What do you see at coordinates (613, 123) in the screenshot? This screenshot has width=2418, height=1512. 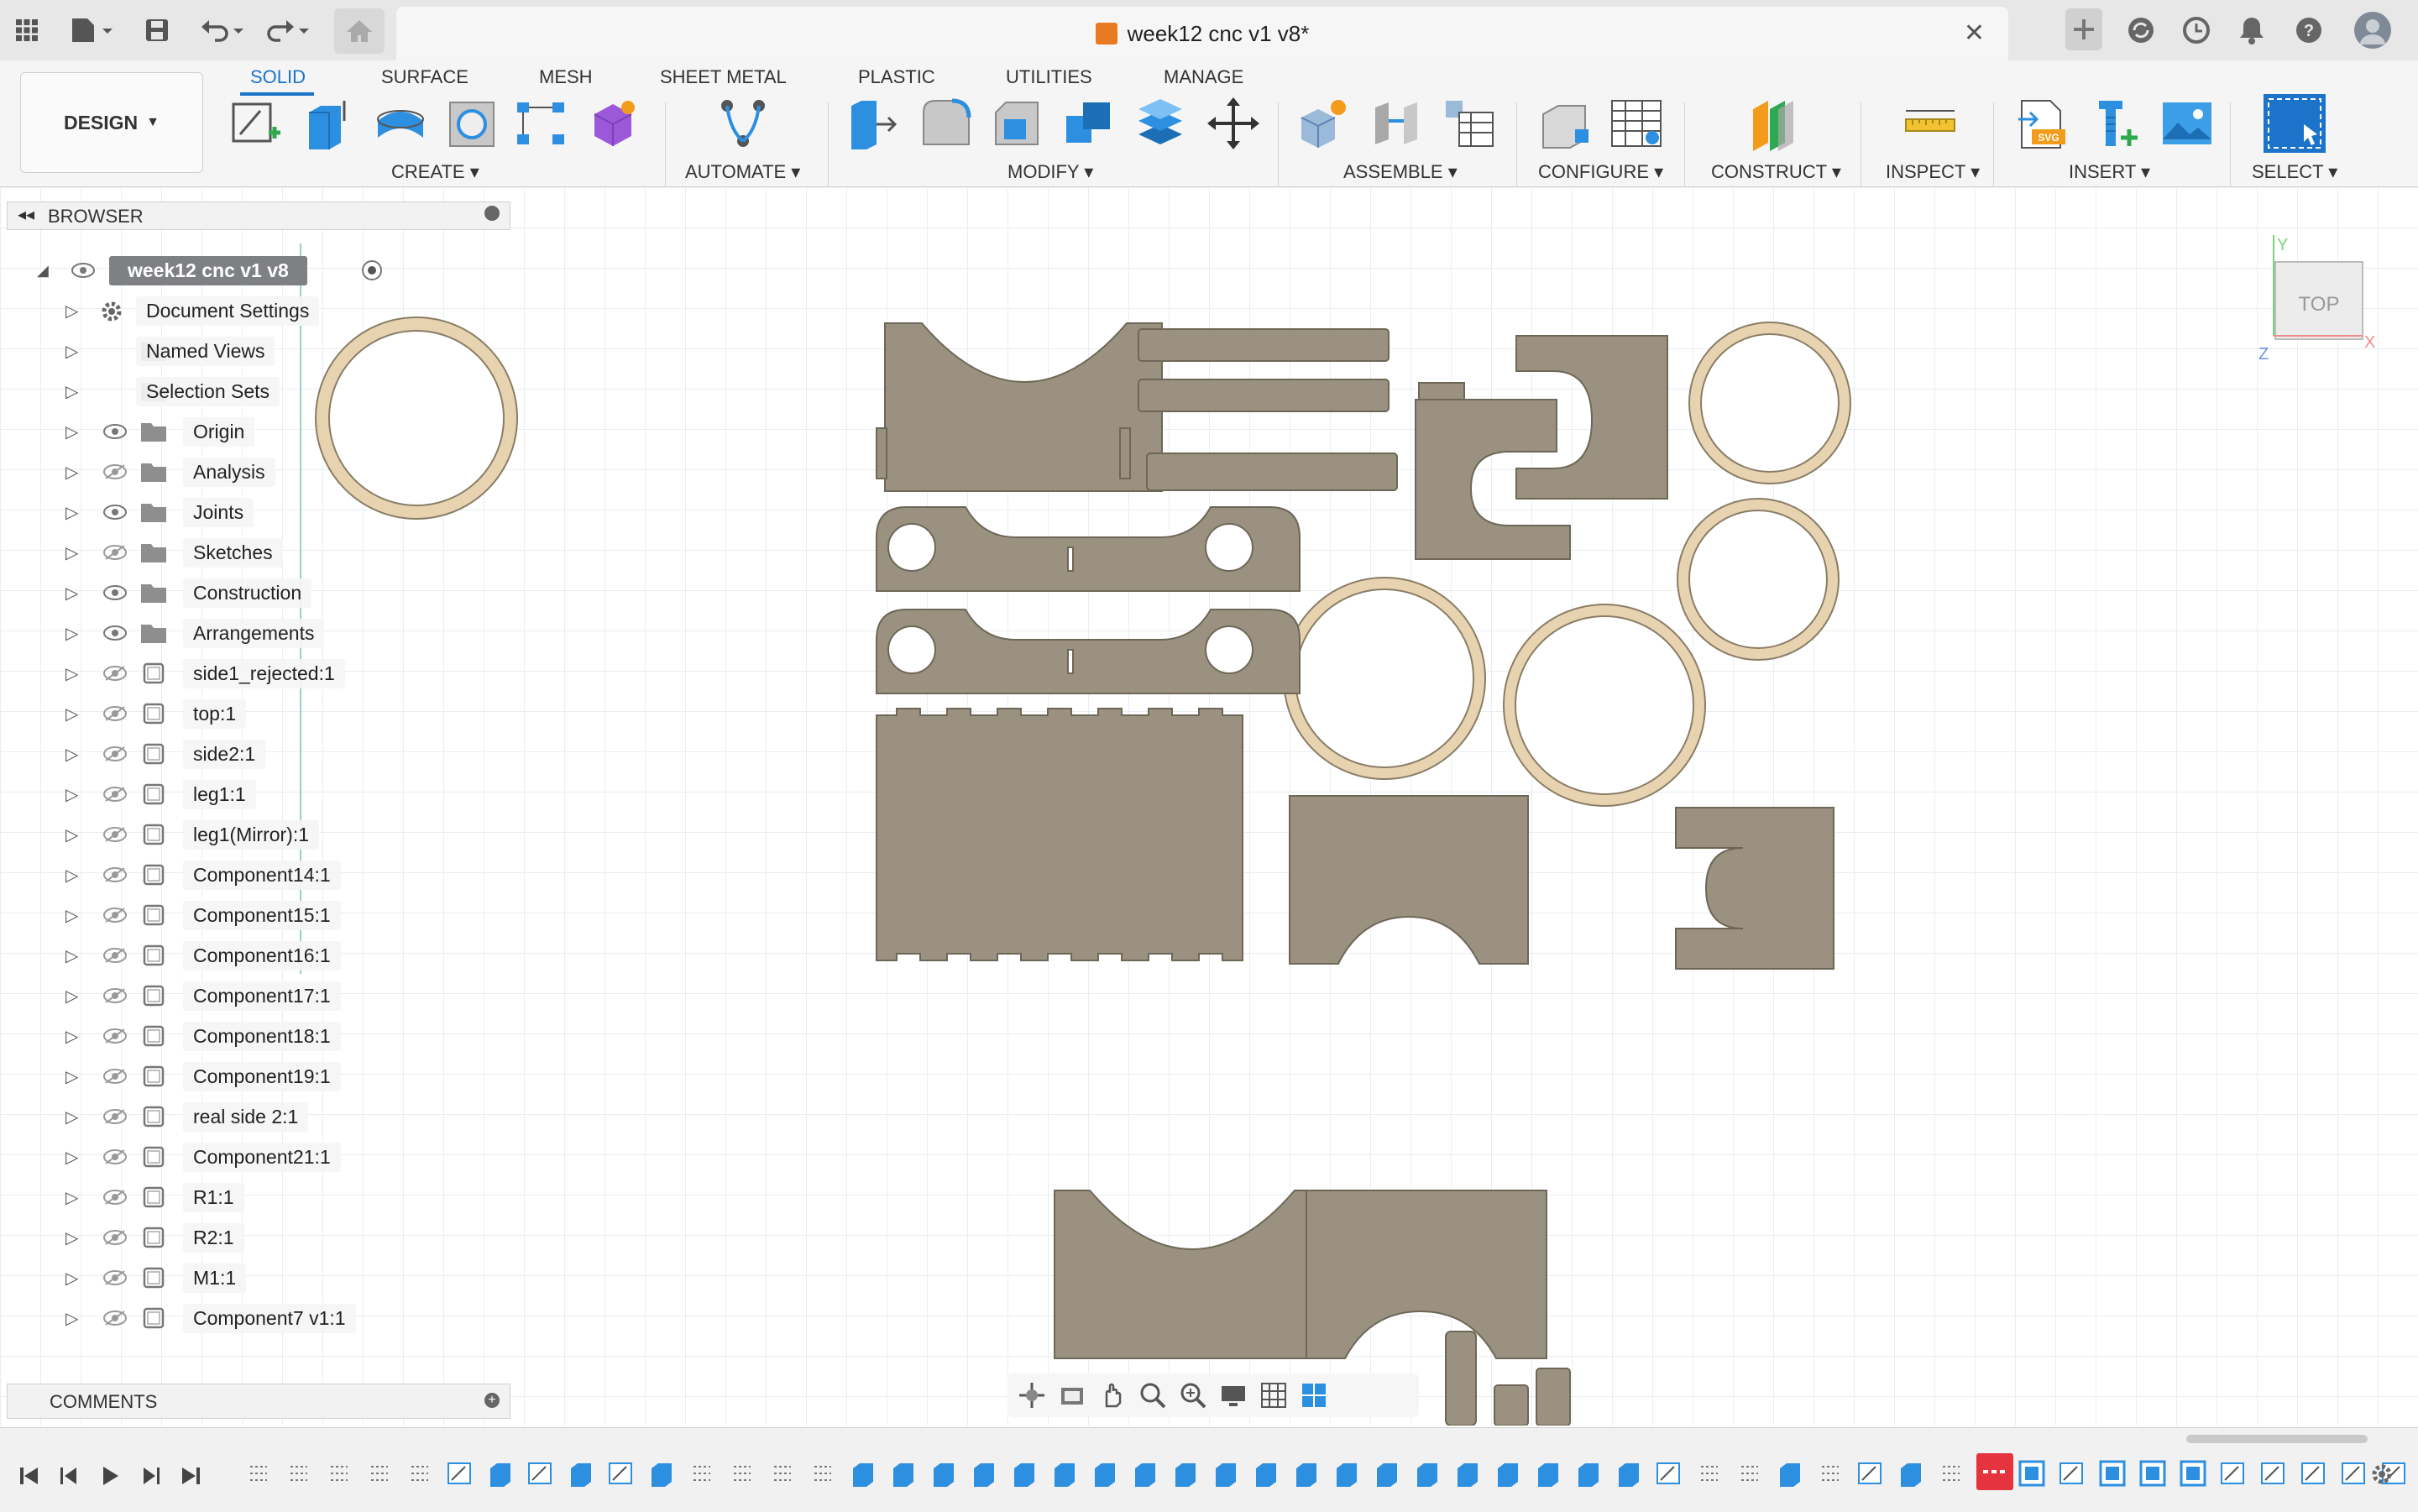 I see `create-form-icon` at bounding box center [613, 123].